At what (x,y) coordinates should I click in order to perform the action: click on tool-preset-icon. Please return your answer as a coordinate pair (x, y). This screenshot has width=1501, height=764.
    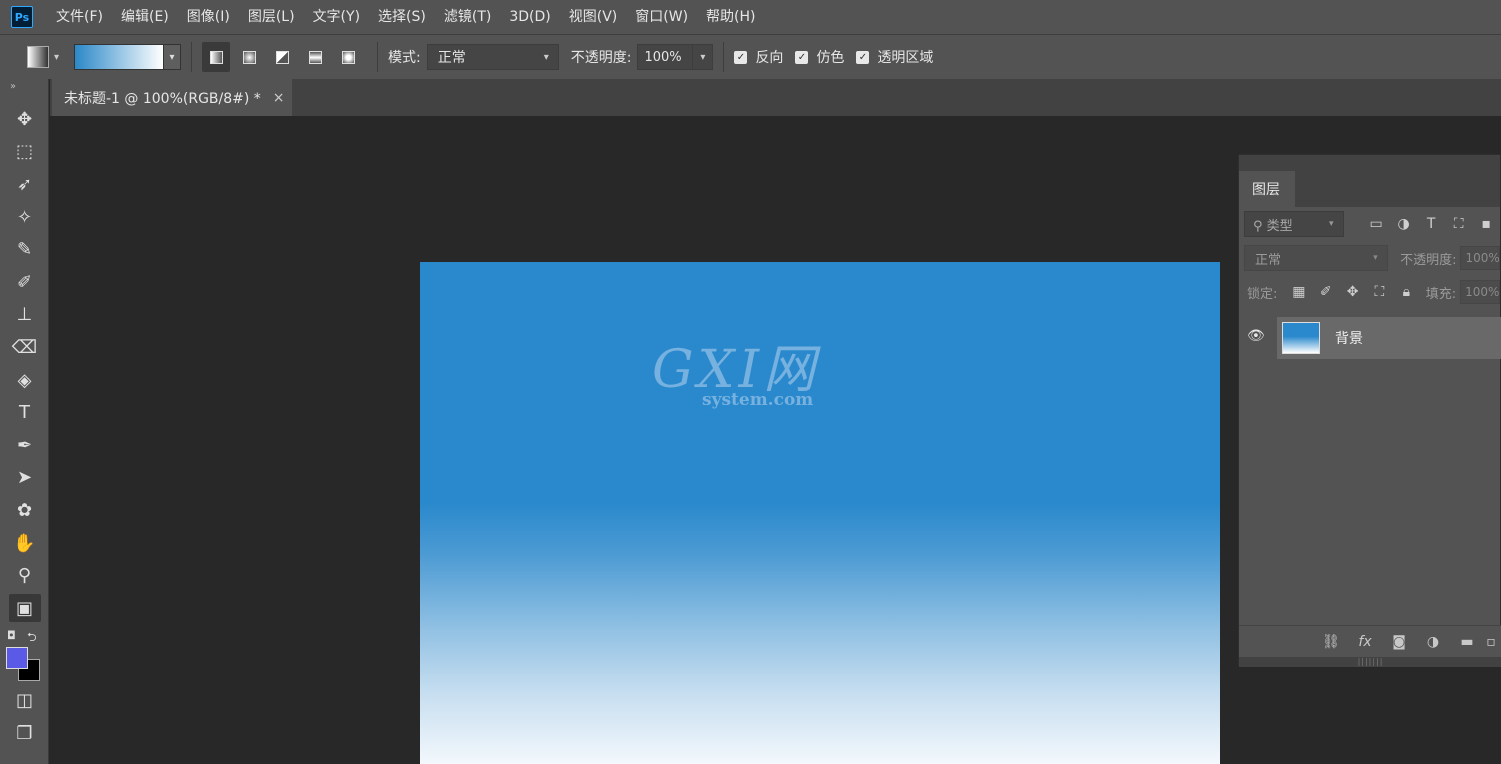
    Looking at the image, I should click on (38, 57).